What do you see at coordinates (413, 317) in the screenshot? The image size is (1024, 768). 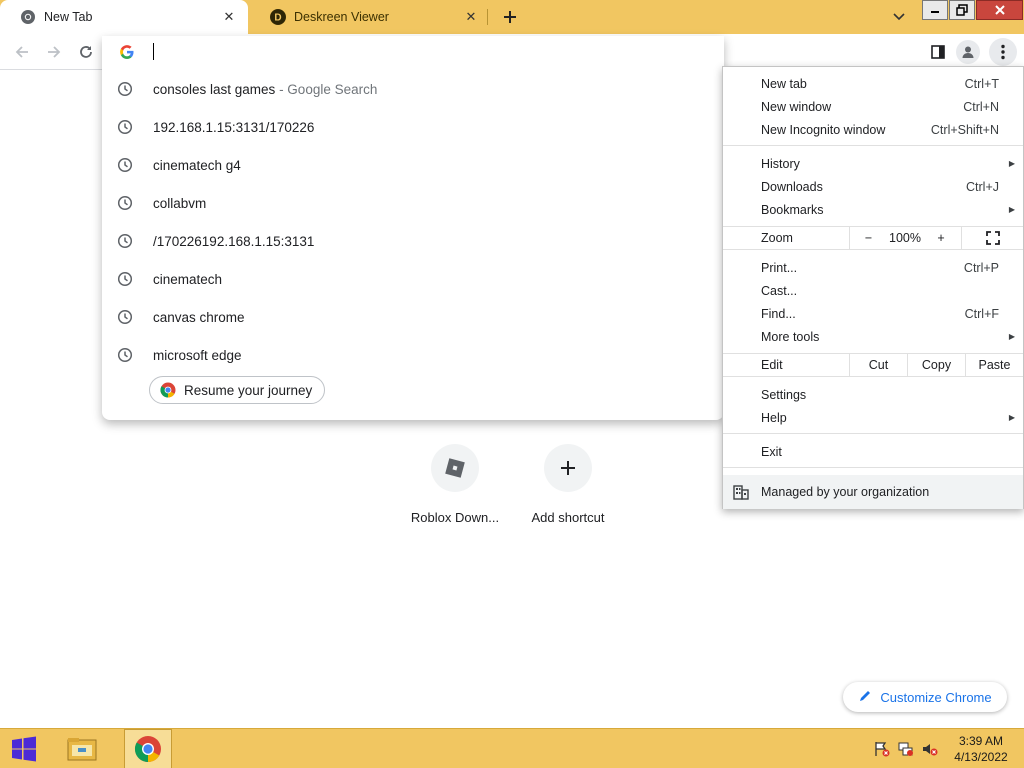 I see `suggestion-row: canvas chrome` at bounding box center [413, 317].